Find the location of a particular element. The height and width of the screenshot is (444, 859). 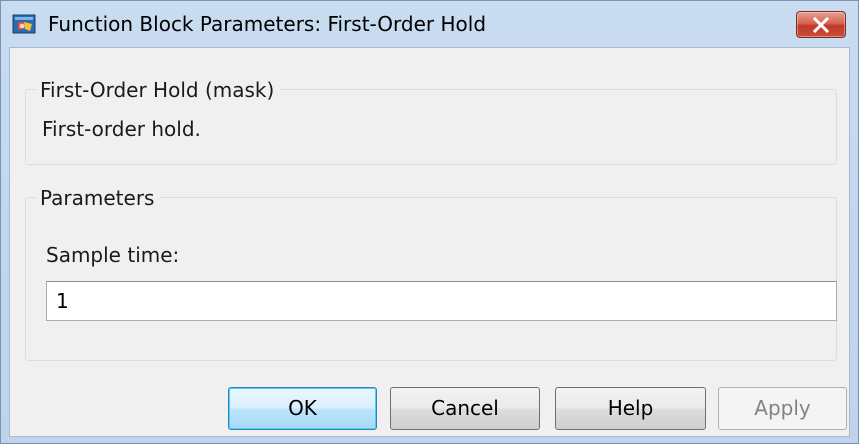

parameters-groupbox-title: Parameters is located at coordinates (98, 198).